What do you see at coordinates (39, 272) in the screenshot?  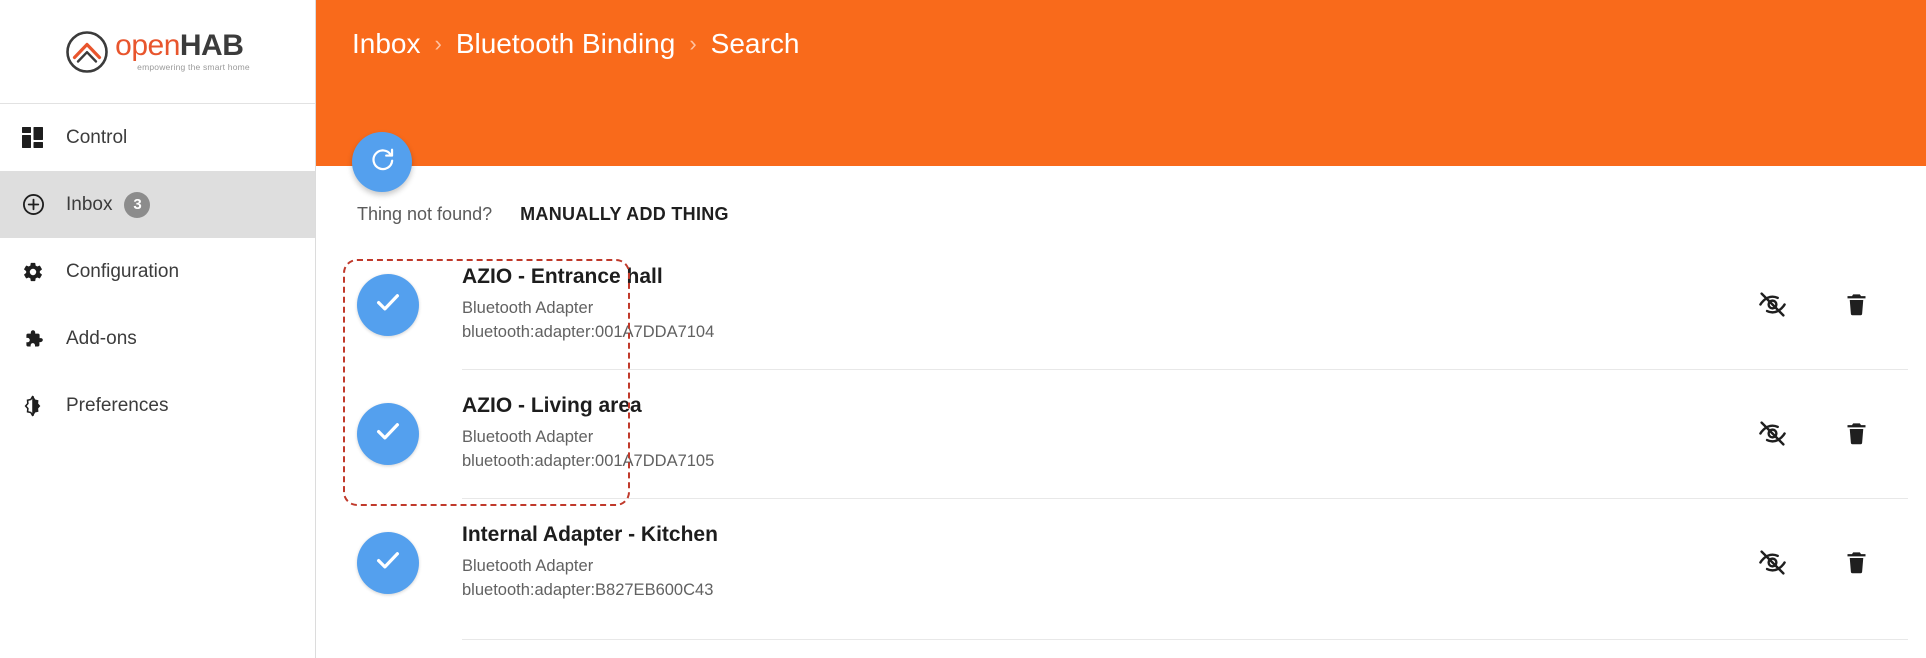 I see `gear-icon` at bounding box center [39, 272].